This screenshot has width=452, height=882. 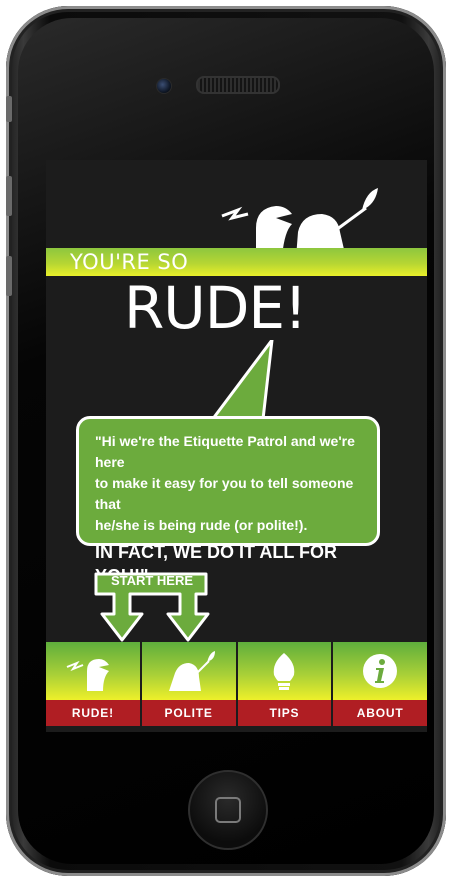 What do you see at coordinates (9, 109) in the screenshot?
I see `mute-switch` at bounding box center [9, 109].